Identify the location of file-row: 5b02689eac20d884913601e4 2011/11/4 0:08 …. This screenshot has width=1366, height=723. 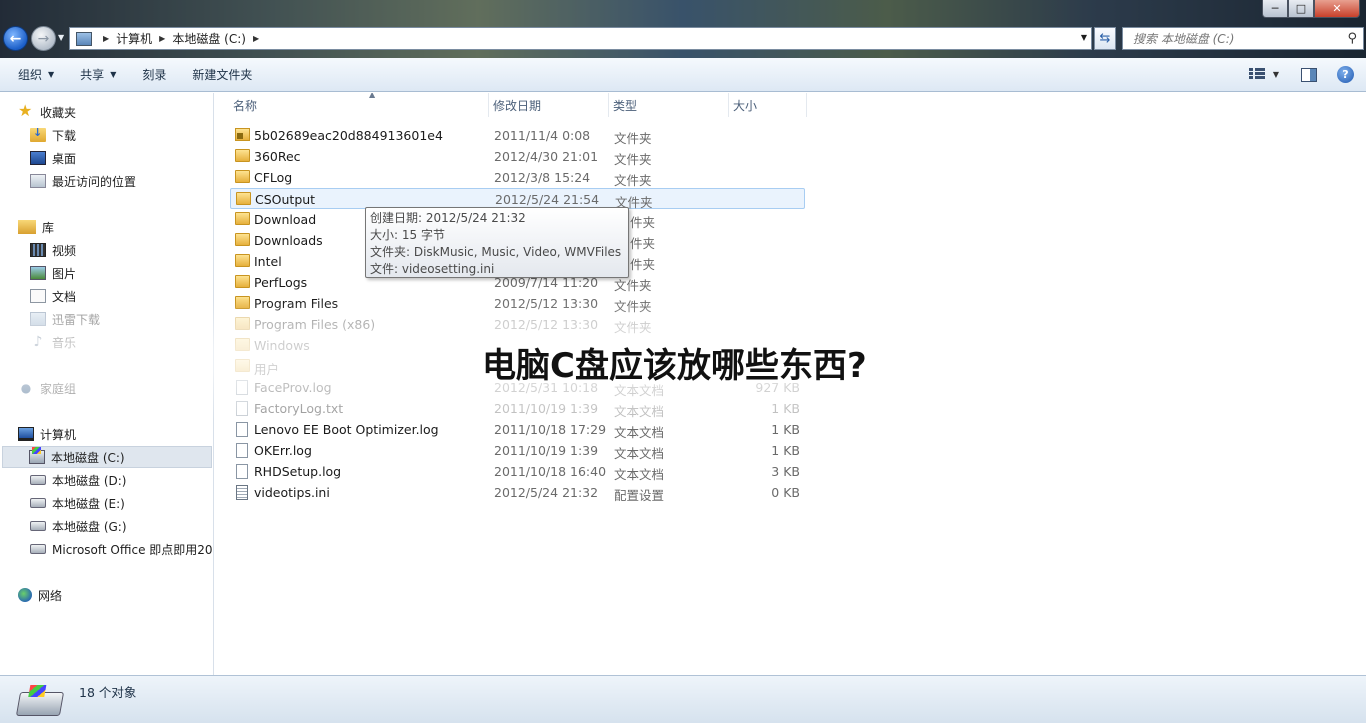
(517, 135).